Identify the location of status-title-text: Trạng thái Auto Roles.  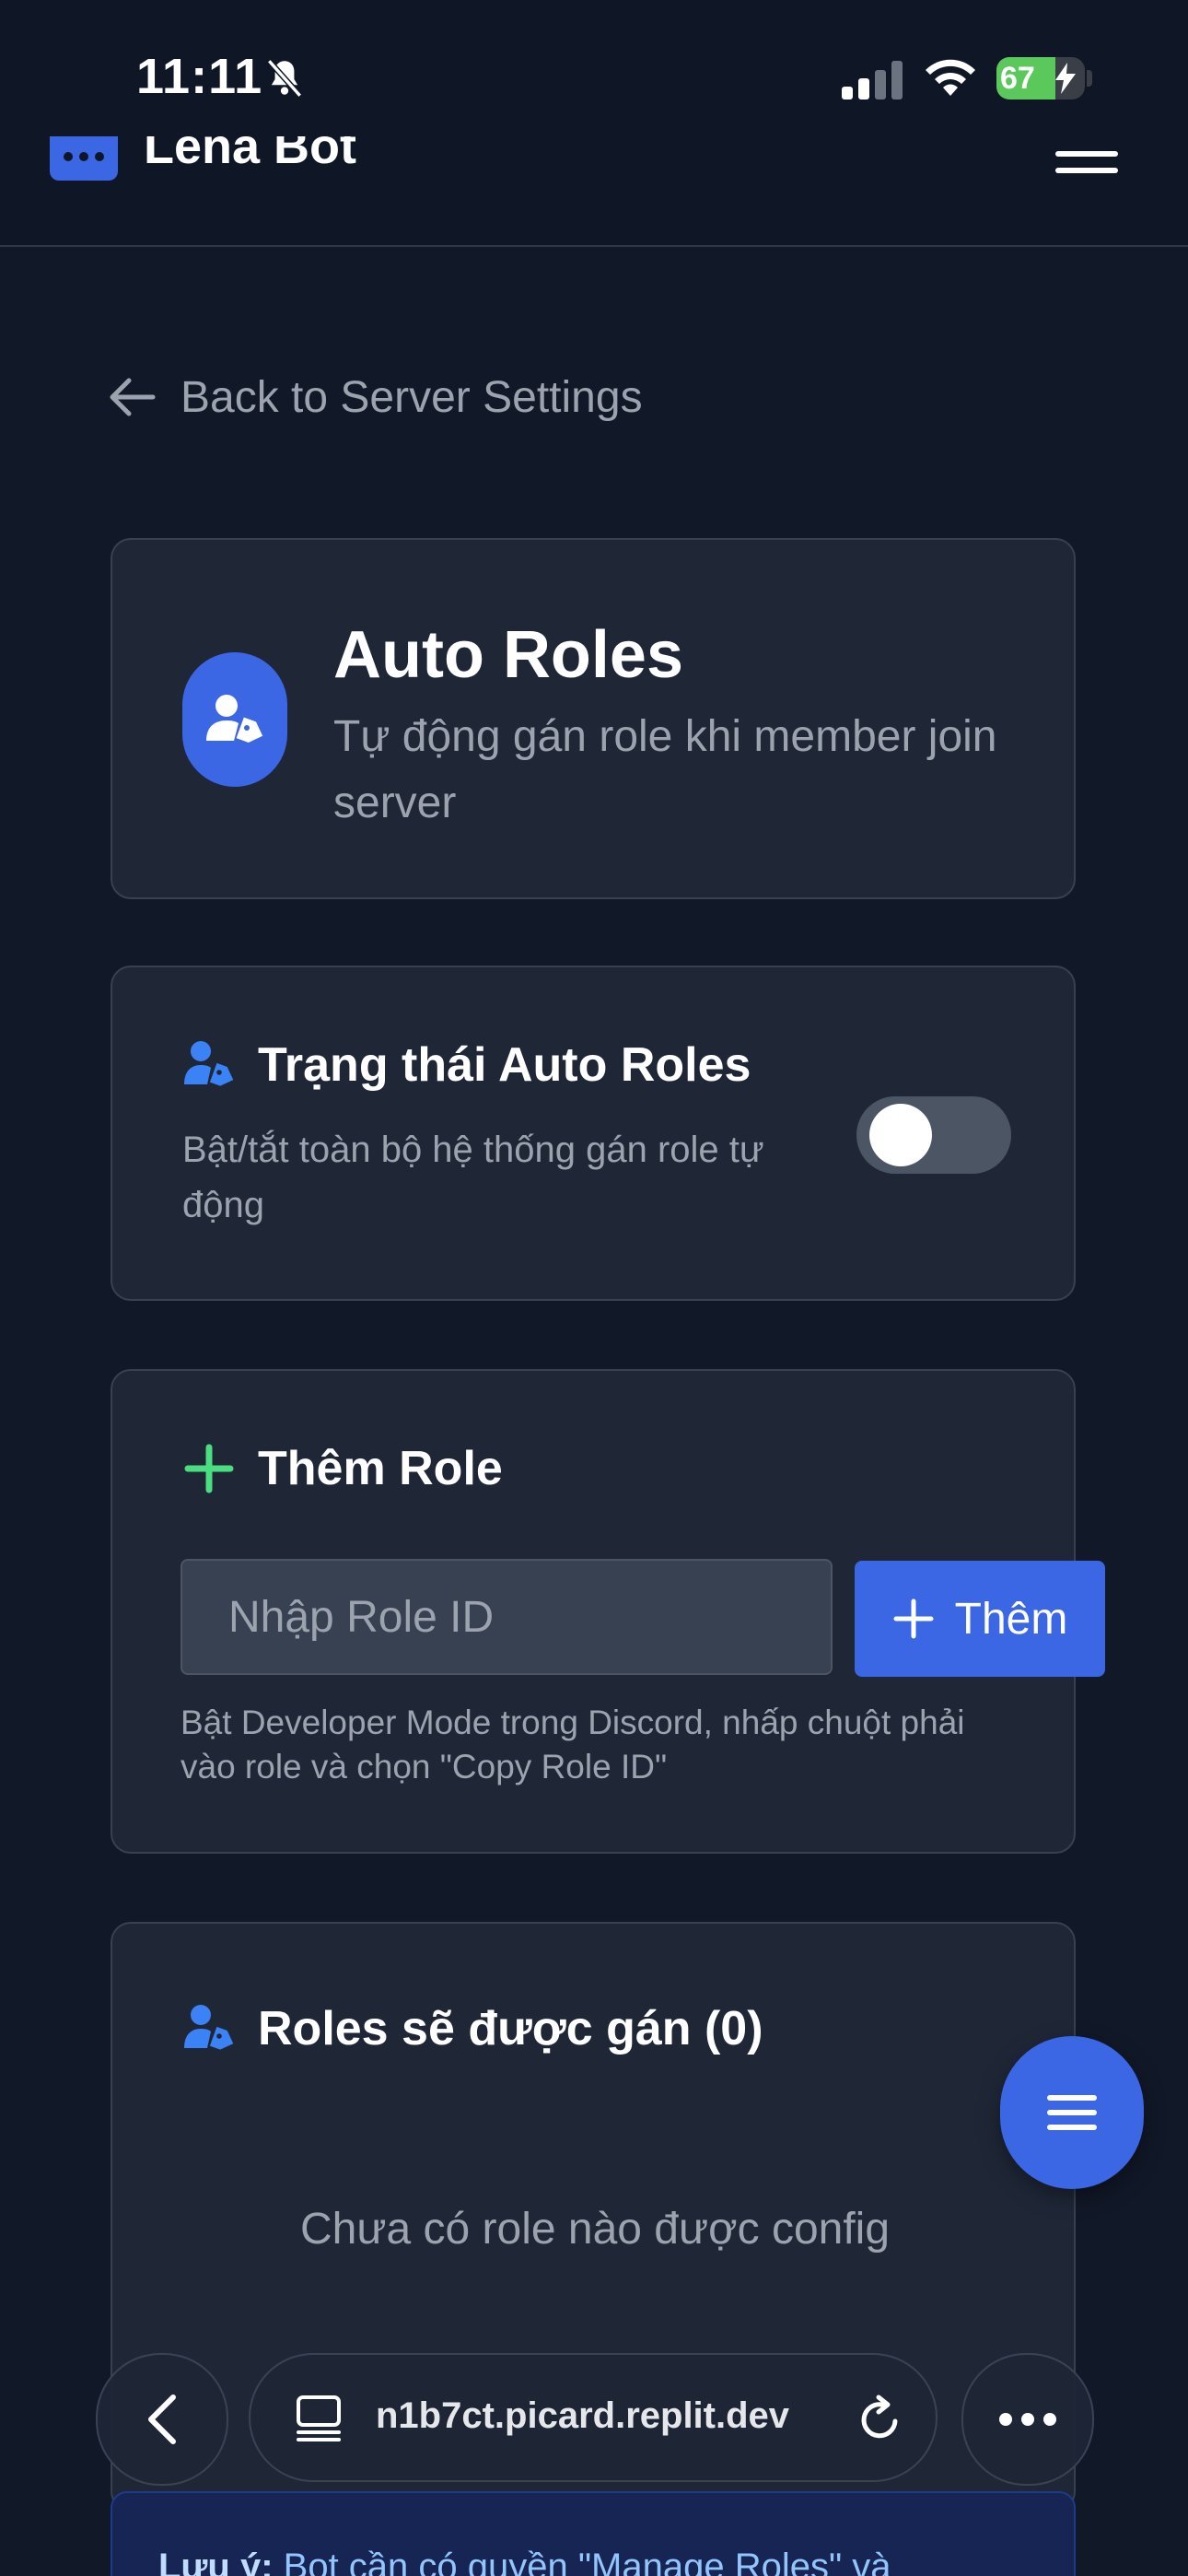
(504, 1065).